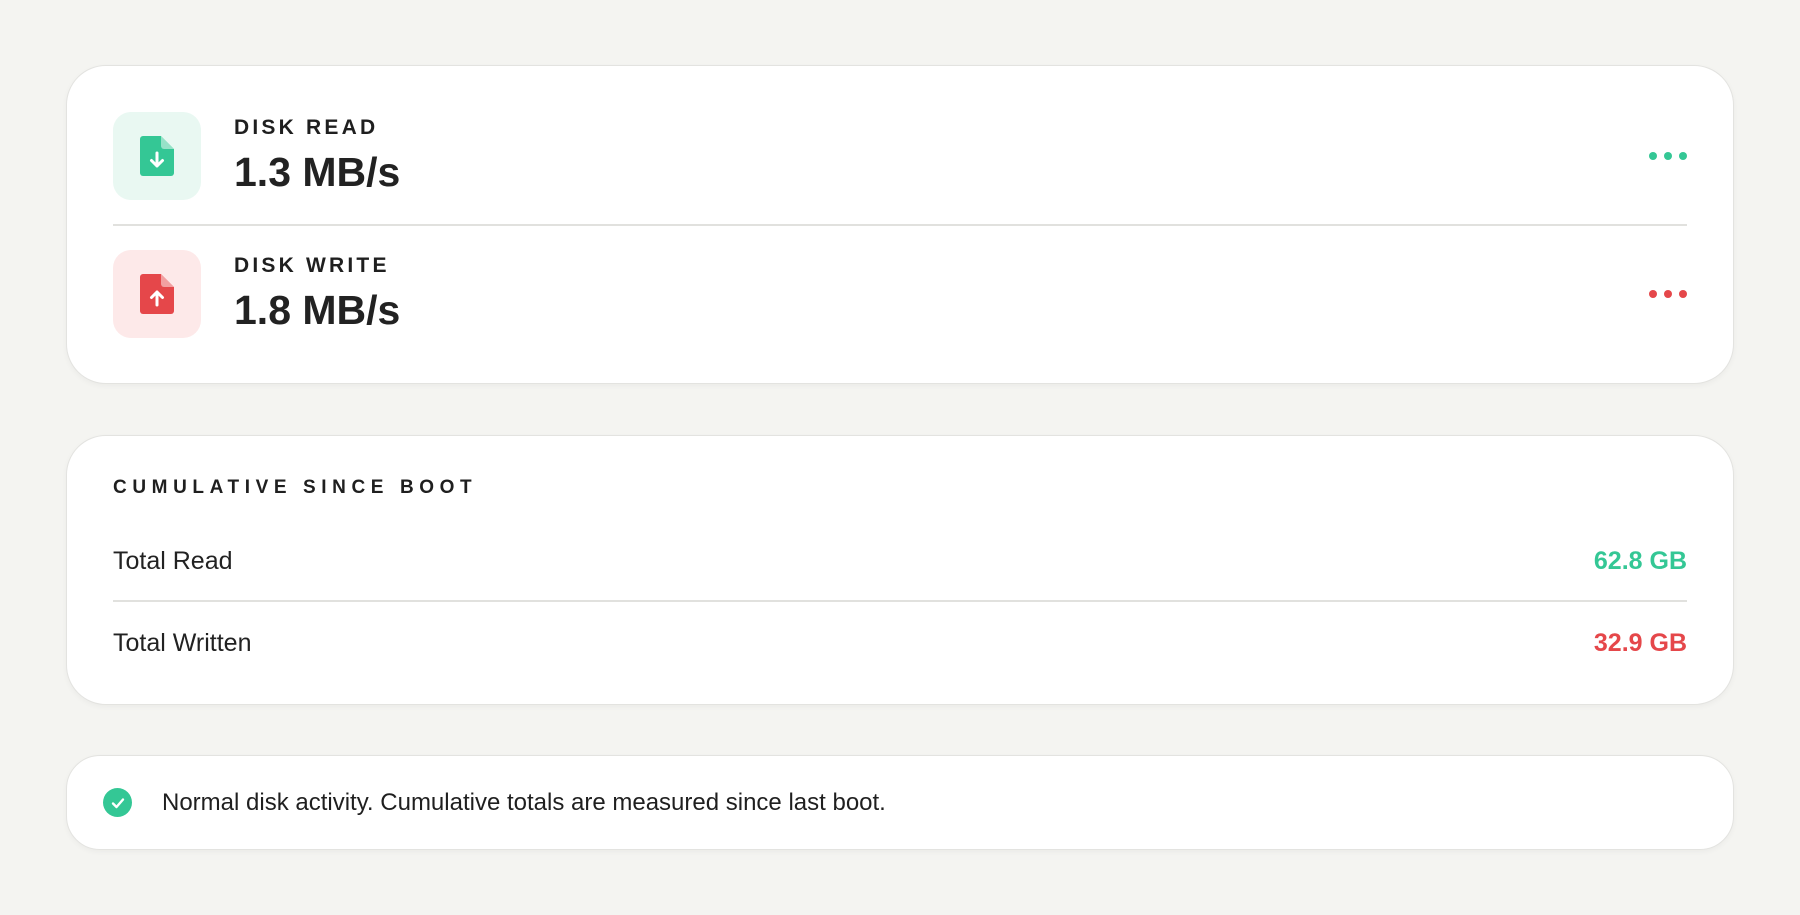 The width and height of the screenshot is (1800, 915). What do you see at coordinates (117, 802) in the screenshot?
I see `check-circle-icon` at bounding box center [117, 802].